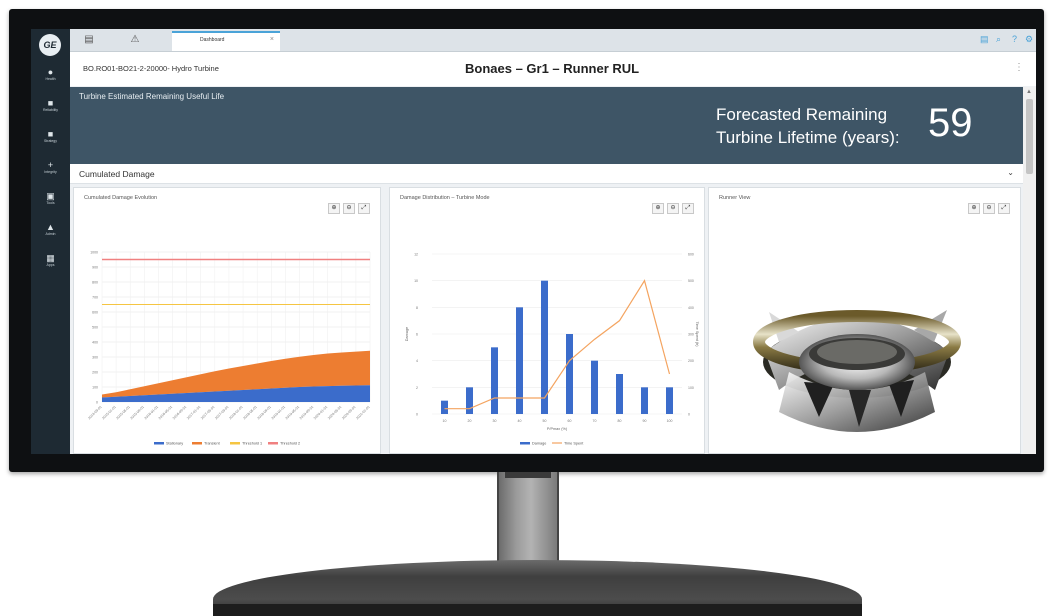  Describe the element at coordinates (50, 234) in the screenshot. I see `sidebar-item-label: Admin` at that location.